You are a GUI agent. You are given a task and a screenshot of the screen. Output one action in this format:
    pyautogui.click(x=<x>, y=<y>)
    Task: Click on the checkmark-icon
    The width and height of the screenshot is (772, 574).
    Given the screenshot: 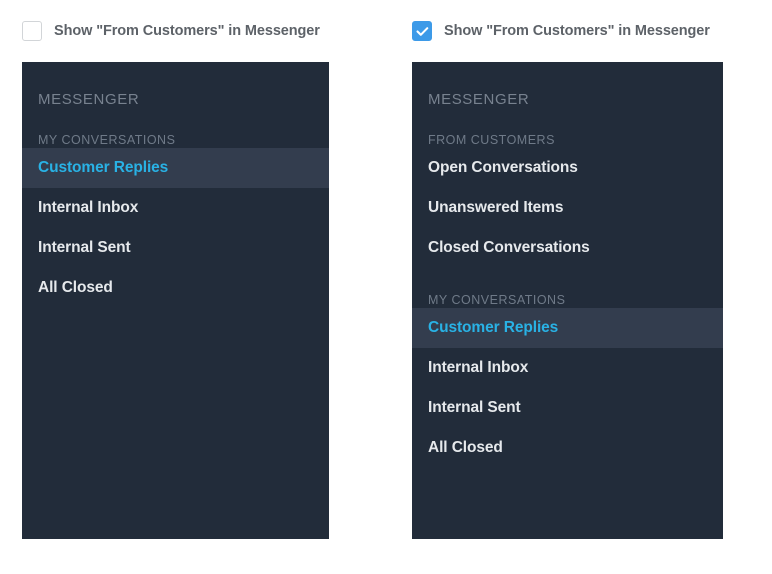 What is the action you would take?
    pyautogui.click(x=421, y=31)
    